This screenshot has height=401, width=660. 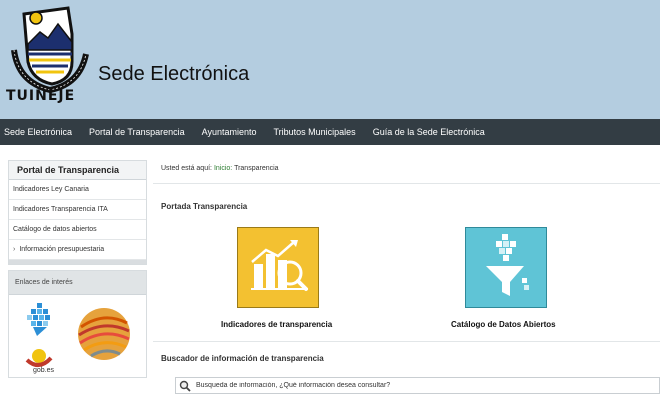 What do you see at coordinates (41, 96) in the screenshot?
I see `logo-wordmark: TUINEJE` at bounding box center [41, 96].